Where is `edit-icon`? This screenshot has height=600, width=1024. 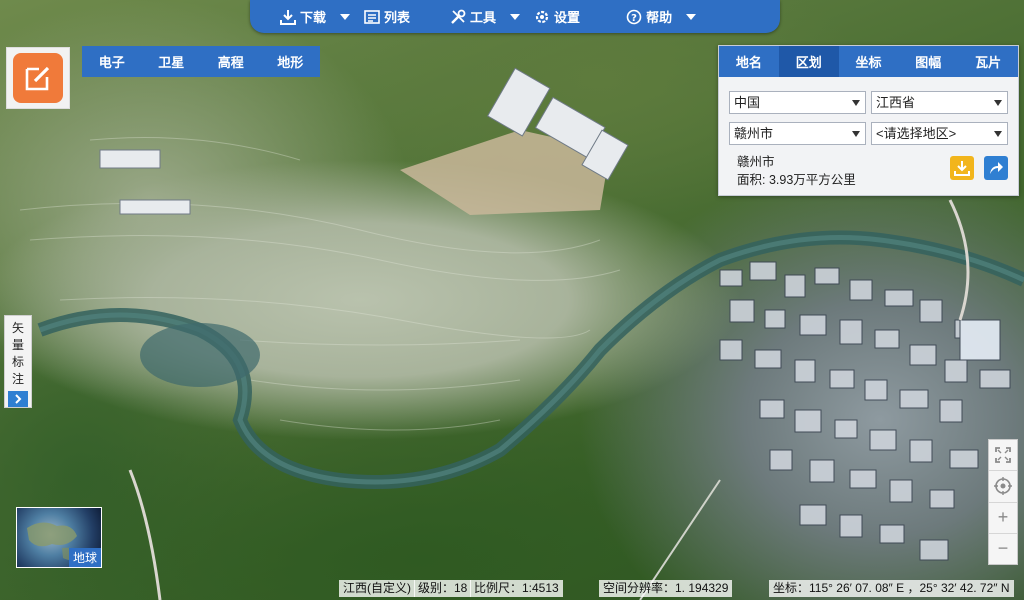
edit-icon is located at coordinates (37, 78).